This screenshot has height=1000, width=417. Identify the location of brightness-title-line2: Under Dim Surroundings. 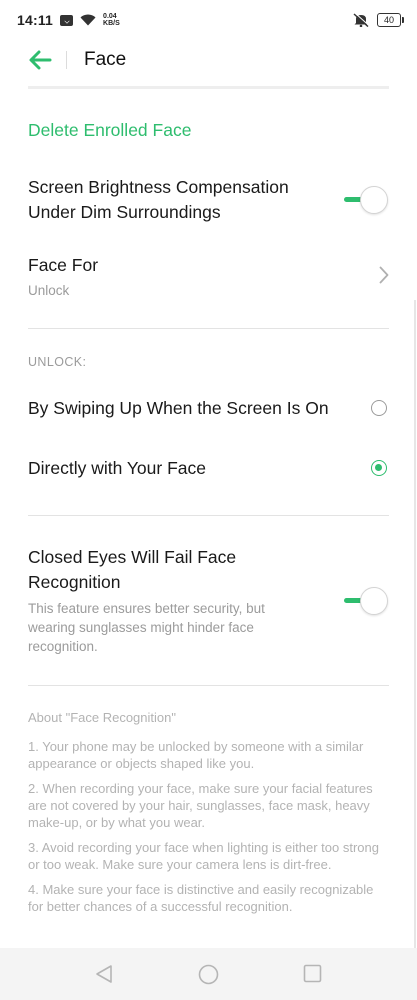
(124, 212).